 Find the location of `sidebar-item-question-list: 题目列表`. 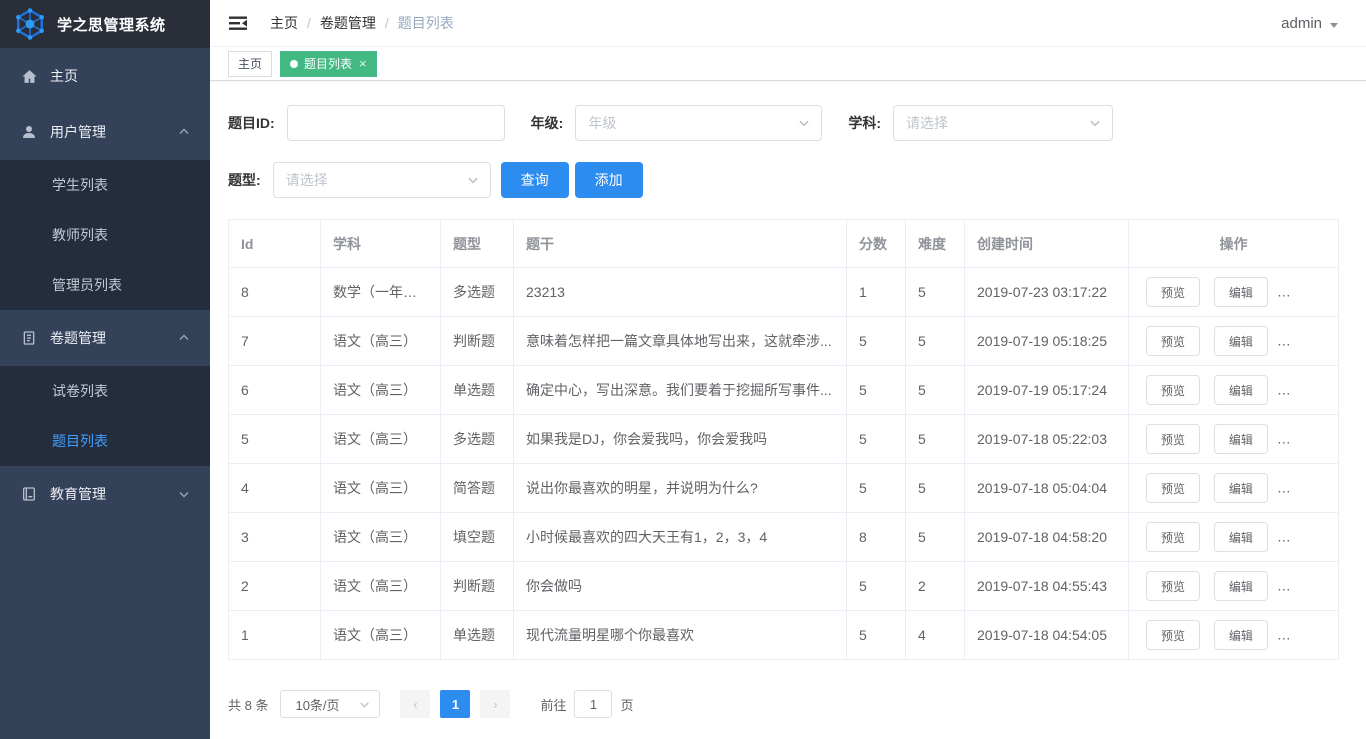

sidebar-item-question-list: 题目列表 is located at coordinates (105, 441).